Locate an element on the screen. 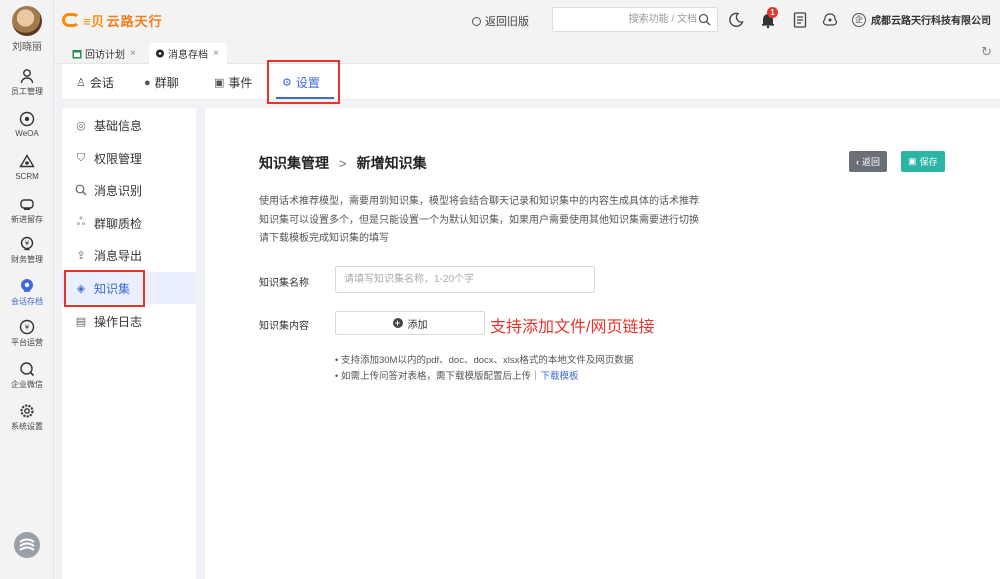 The height and width of the screenshot is (579, 1000). menu-item-knowledge-set: ◈ 知识集 is located at coordinates (129, 288).